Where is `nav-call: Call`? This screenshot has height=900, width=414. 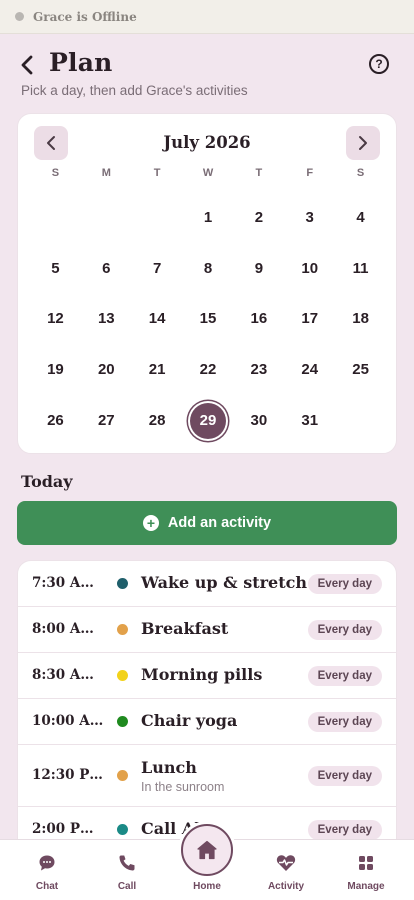 nav-call: Call is located at coordinates (127, 872).